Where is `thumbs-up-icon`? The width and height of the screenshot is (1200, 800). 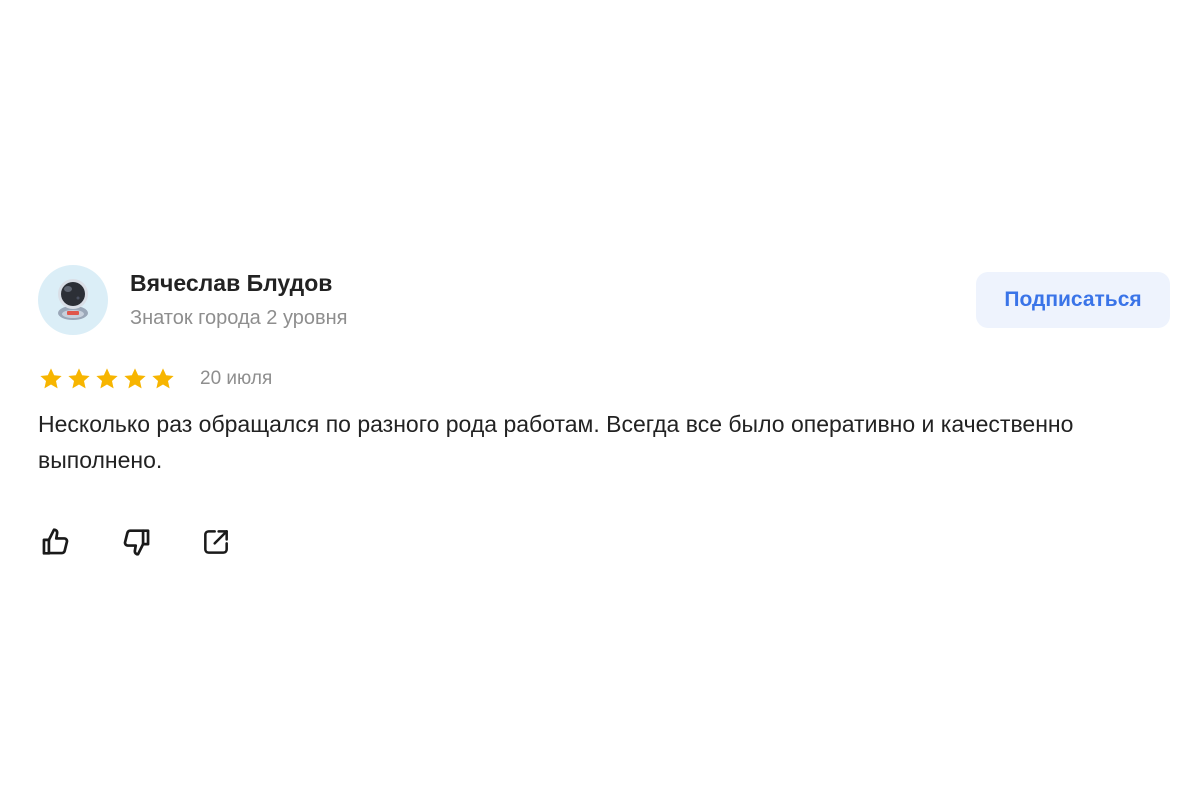
thumbs-up-icon is located at coordinates (56, 542).